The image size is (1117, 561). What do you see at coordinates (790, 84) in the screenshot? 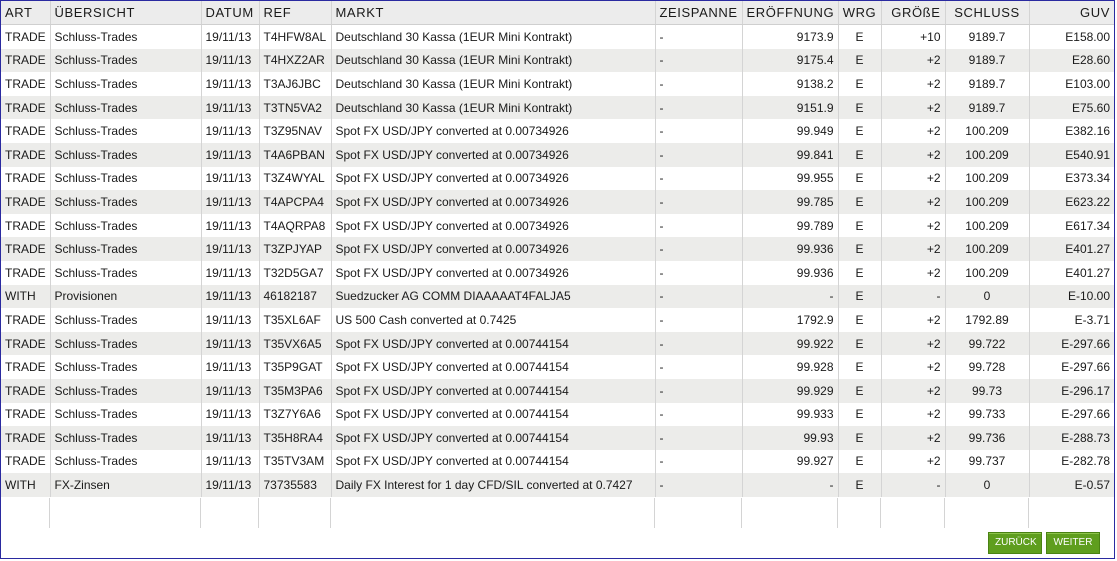
I see `cell-eroeffnung: 9138.2` at bounding box center [790, 84].